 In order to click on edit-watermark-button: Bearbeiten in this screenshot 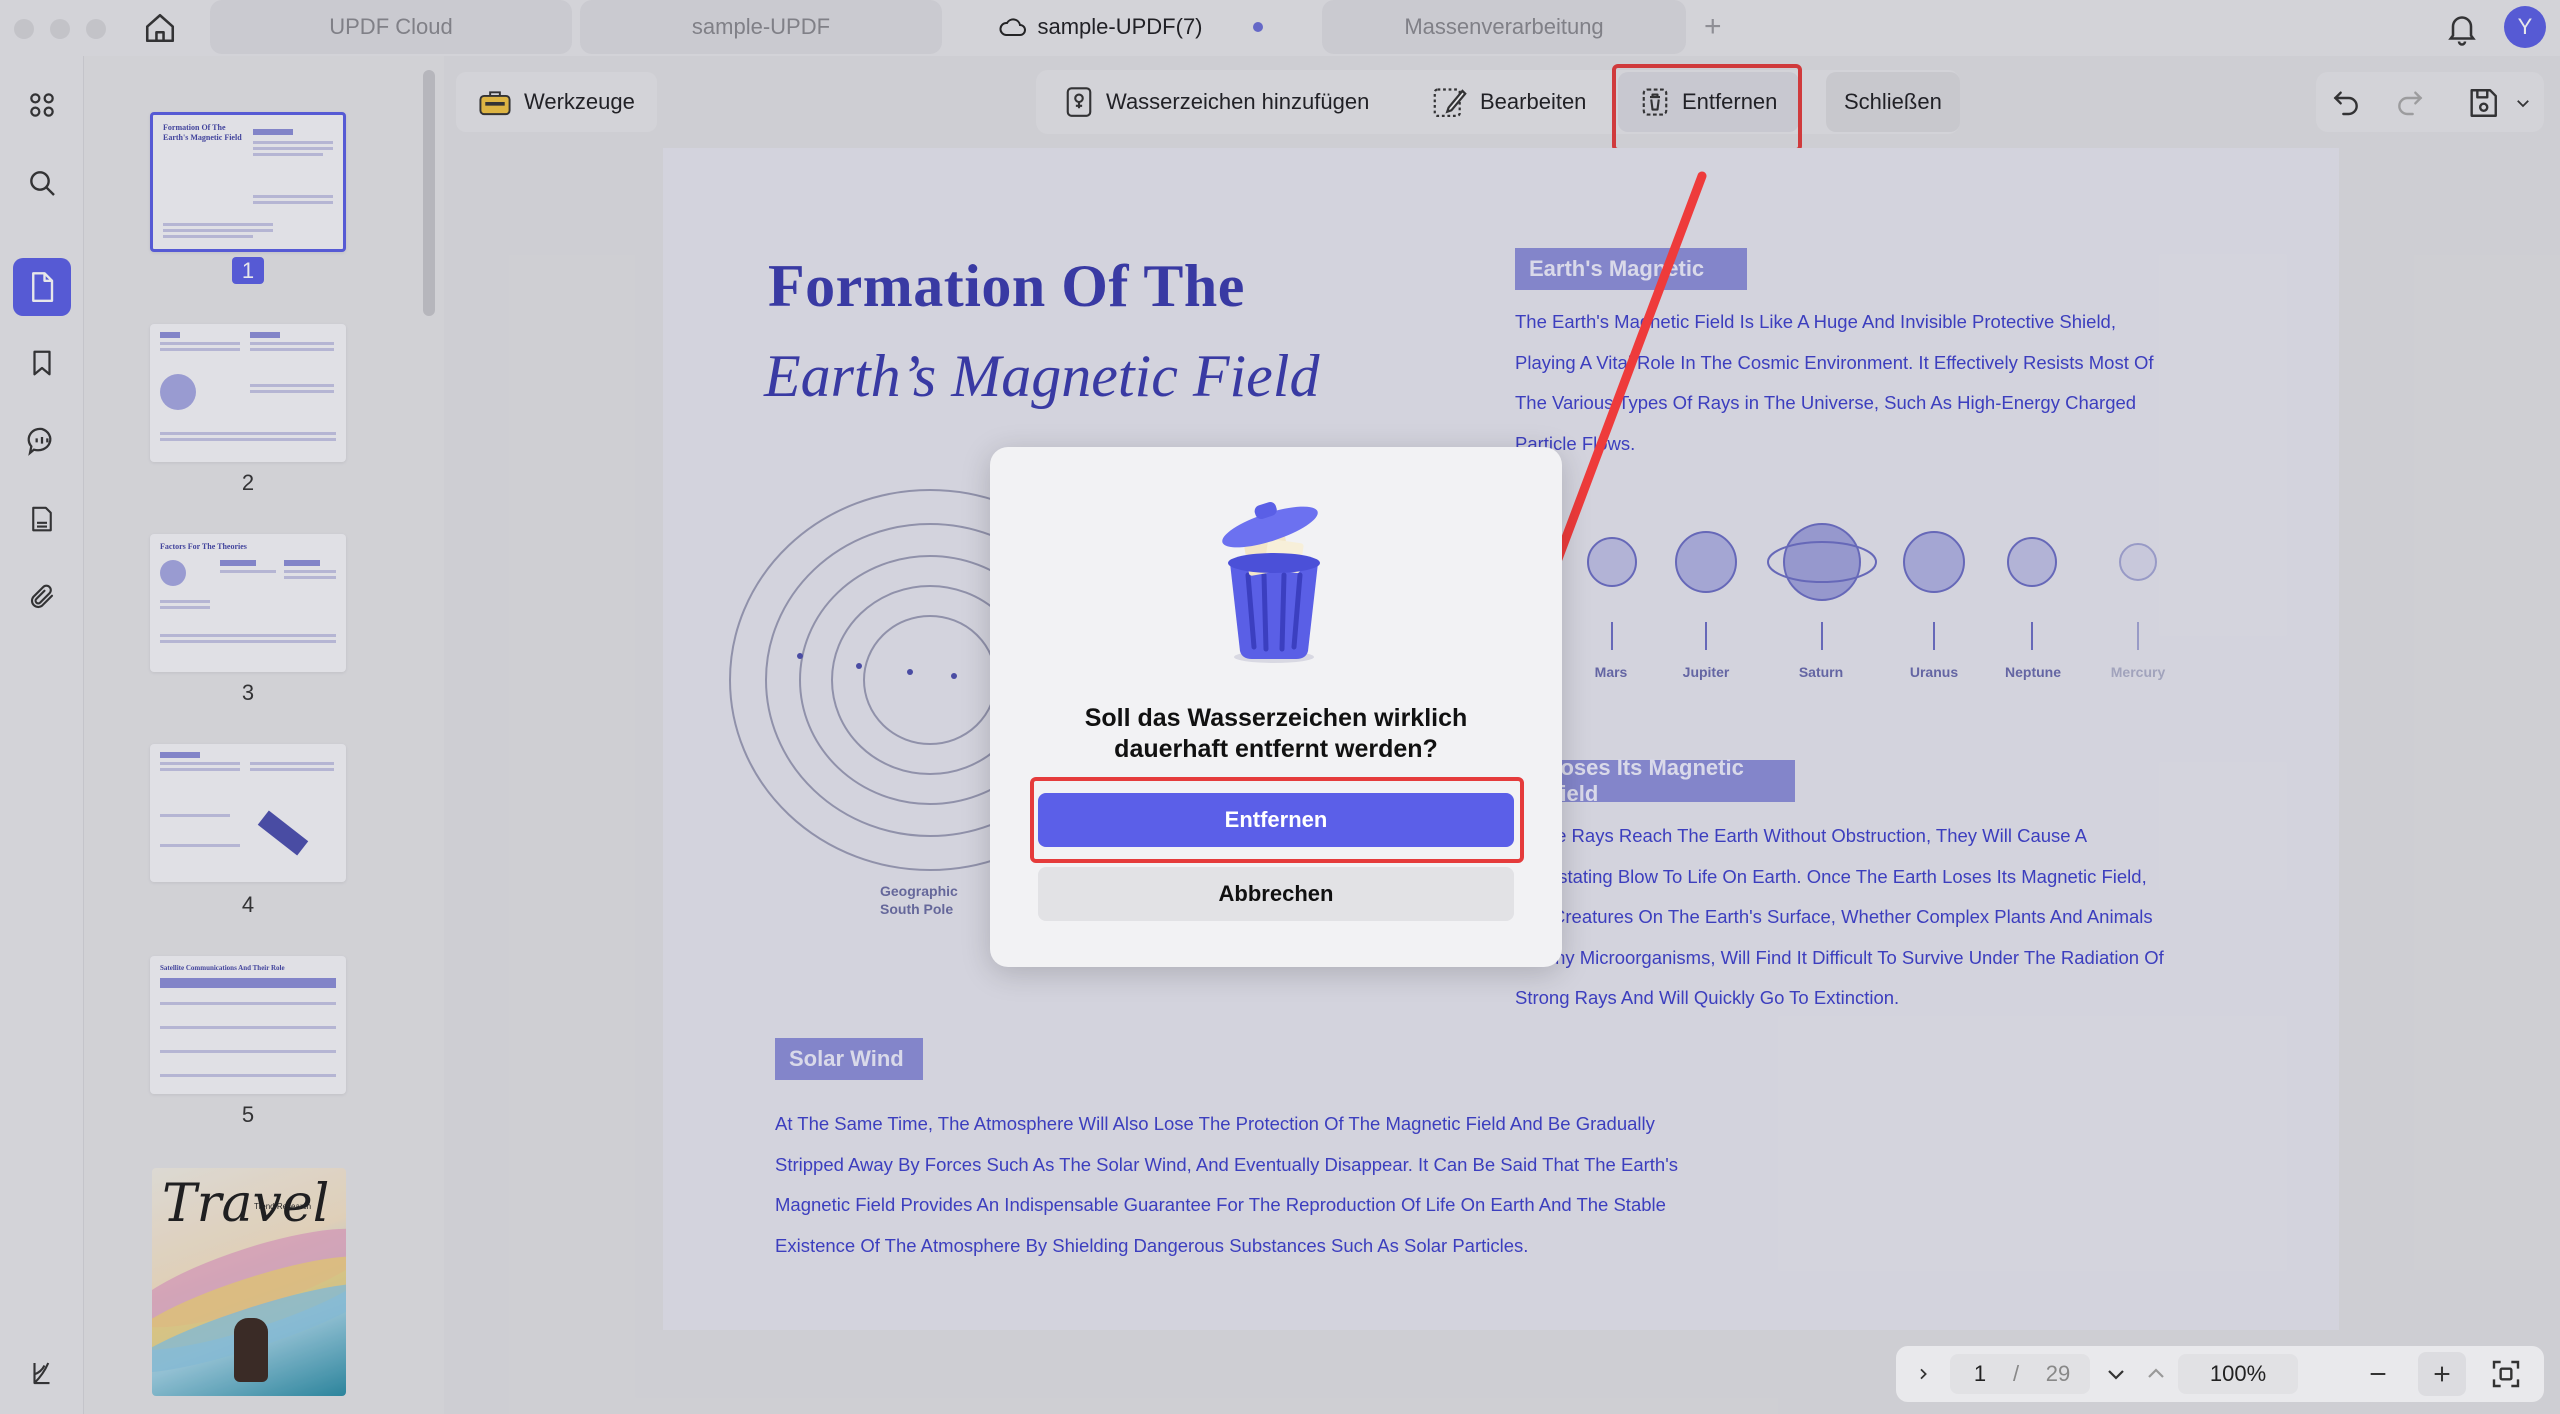, I will do `click(1509, 102)`.